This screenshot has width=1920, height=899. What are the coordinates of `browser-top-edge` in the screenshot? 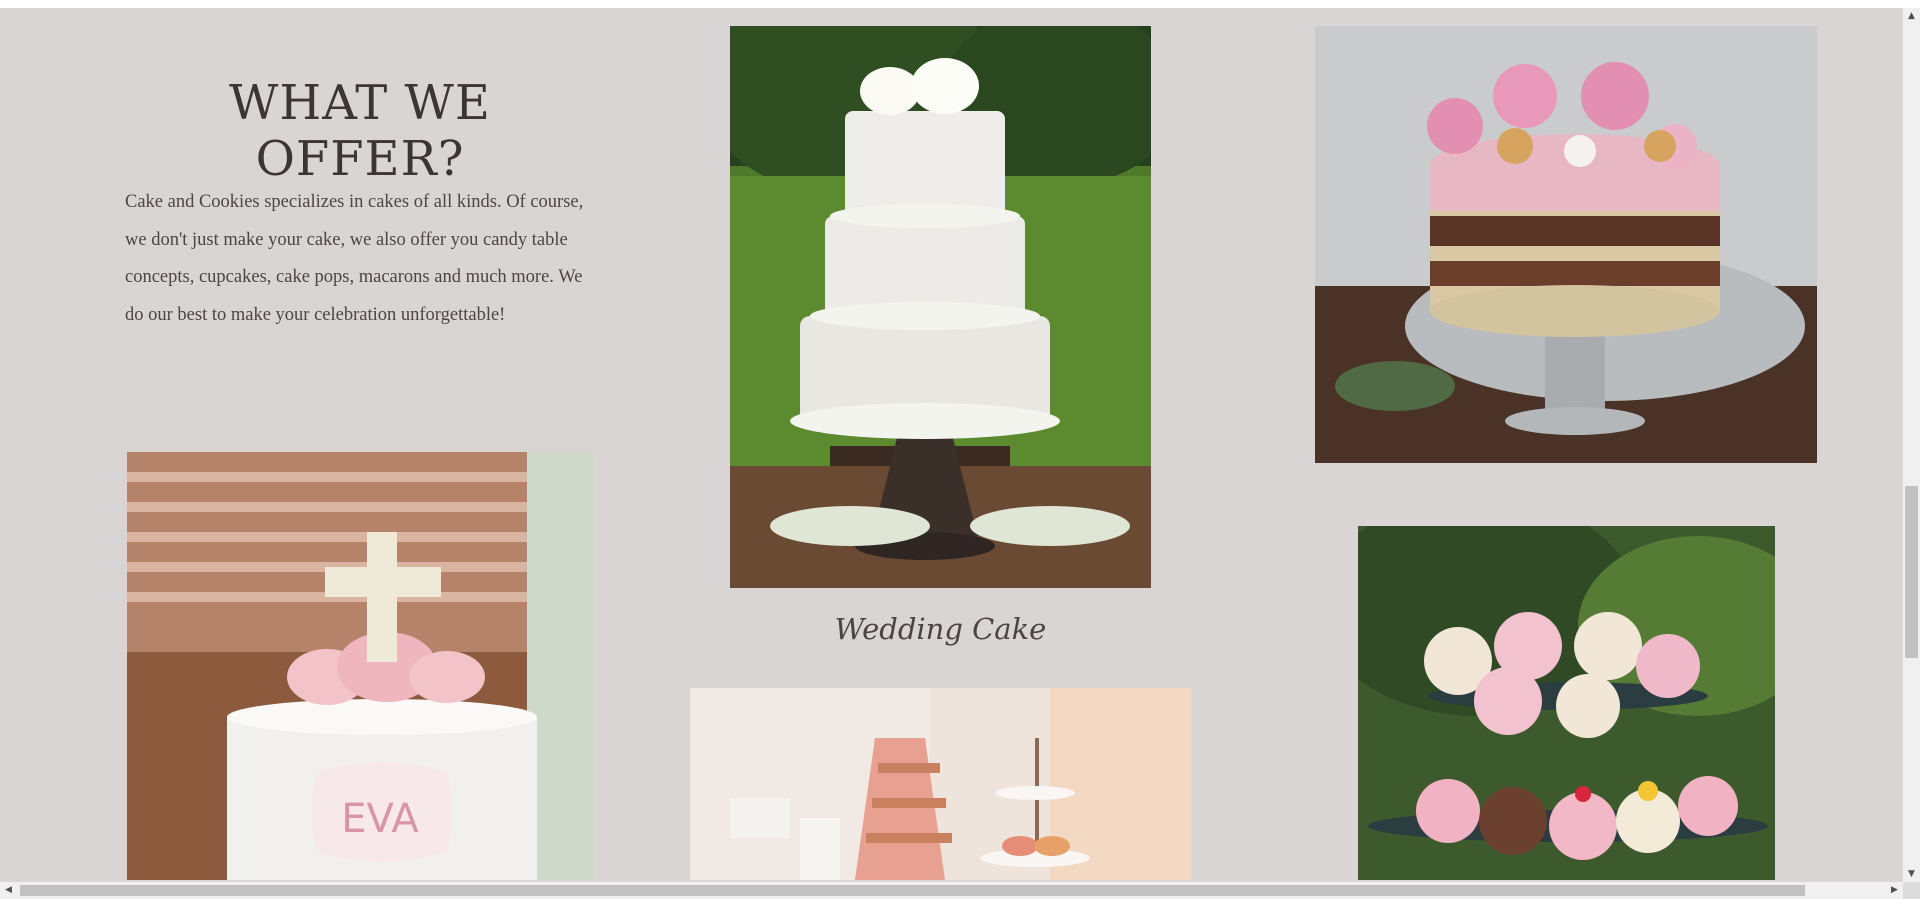 It's located at (960, 4).